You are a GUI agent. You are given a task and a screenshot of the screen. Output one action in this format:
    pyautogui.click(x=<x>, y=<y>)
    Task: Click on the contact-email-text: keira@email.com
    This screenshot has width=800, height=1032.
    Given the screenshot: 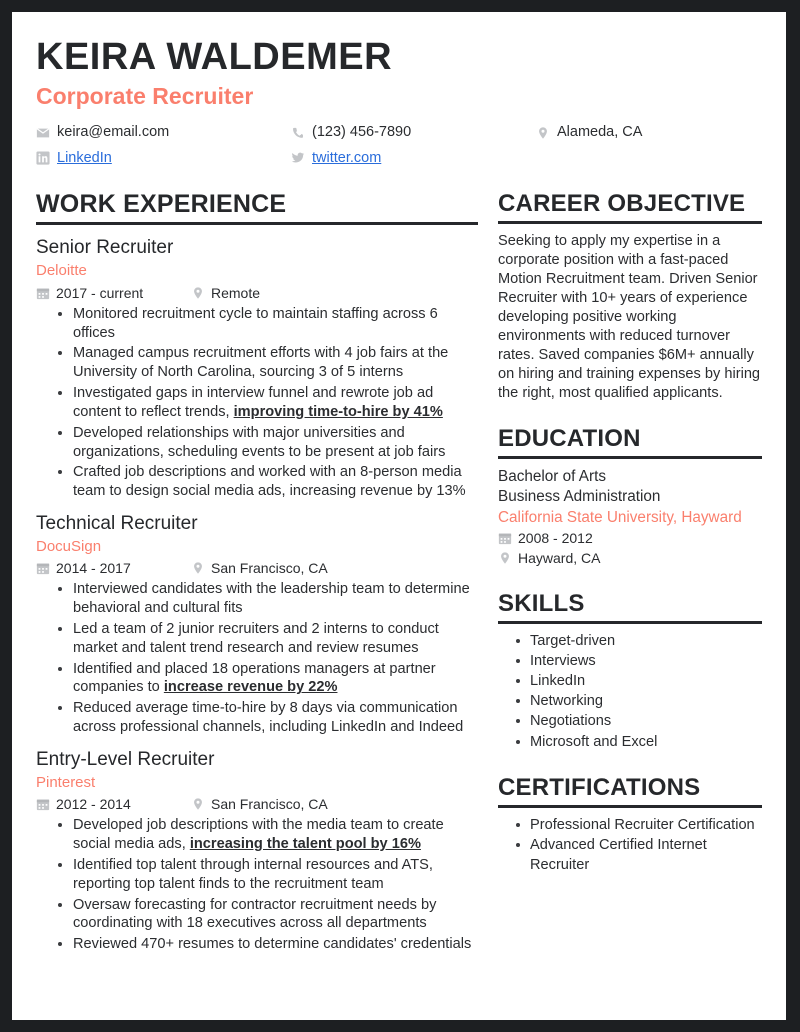 What is the action you would take?
    pyautogui.click(x=113, y=132)
    